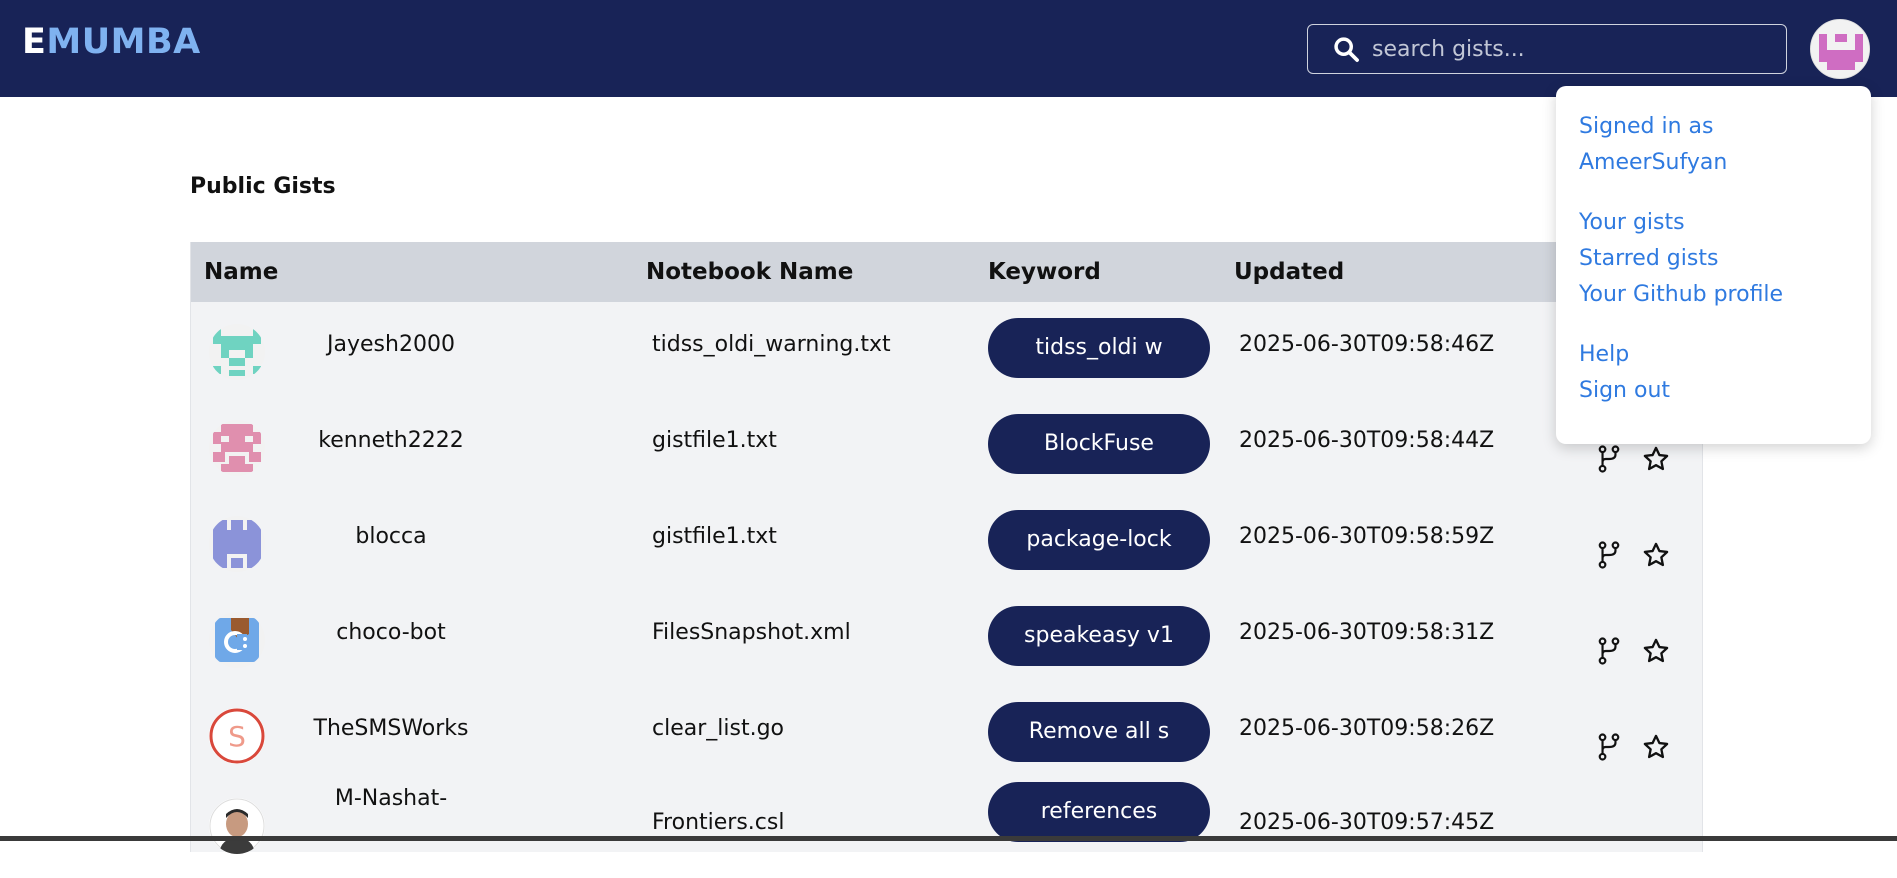 The image size is (1897, 878). What do you see at coordinates (1099, 348) in the screenshot?
I see `keyword-badge: tidss_oldi w` at bounding box center [1099, 348].